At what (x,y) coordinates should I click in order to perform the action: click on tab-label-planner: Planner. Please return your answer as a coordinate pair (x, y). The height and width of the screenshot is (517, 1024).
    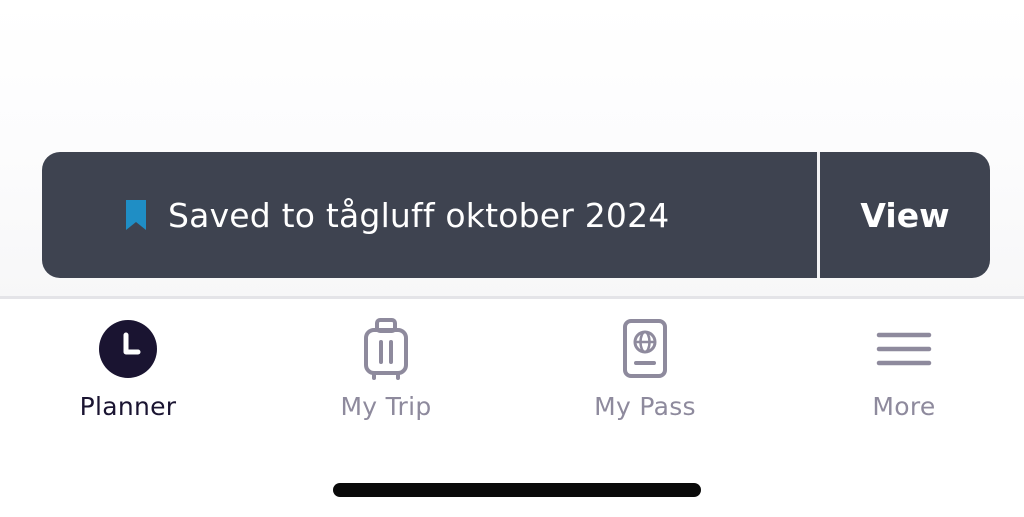
    Looking at the image, I should click on (128, 406).